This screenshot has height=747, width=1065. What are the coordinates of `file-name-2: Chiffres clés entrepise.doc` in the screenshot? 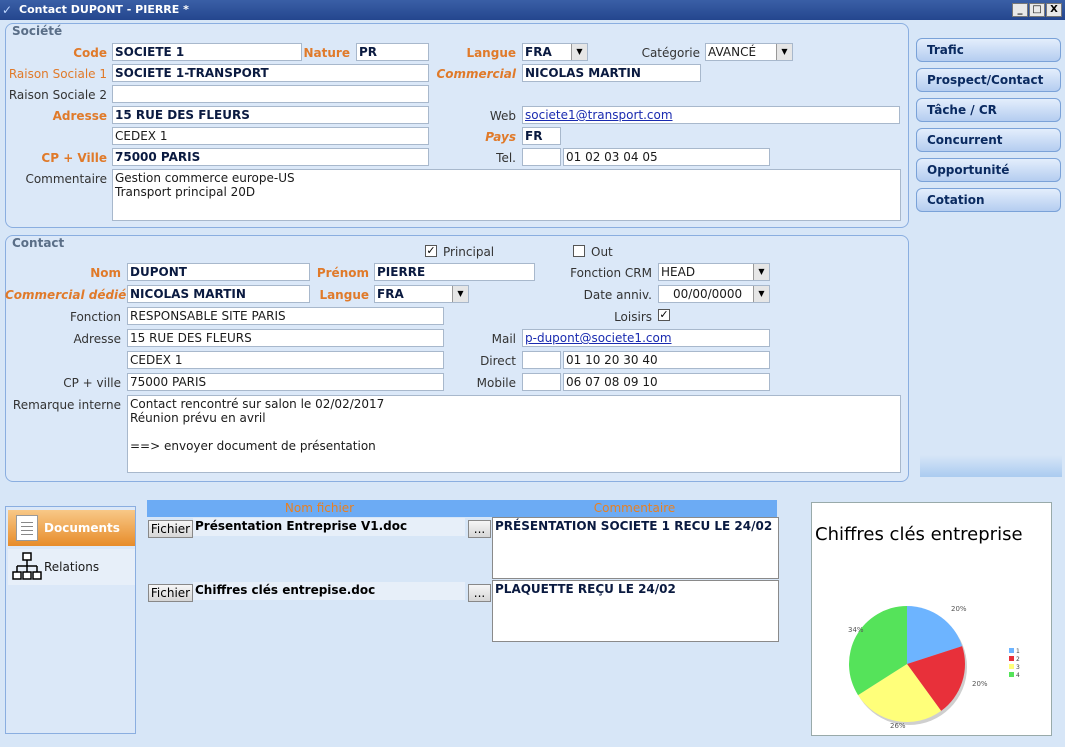 It's located at (329, 591).